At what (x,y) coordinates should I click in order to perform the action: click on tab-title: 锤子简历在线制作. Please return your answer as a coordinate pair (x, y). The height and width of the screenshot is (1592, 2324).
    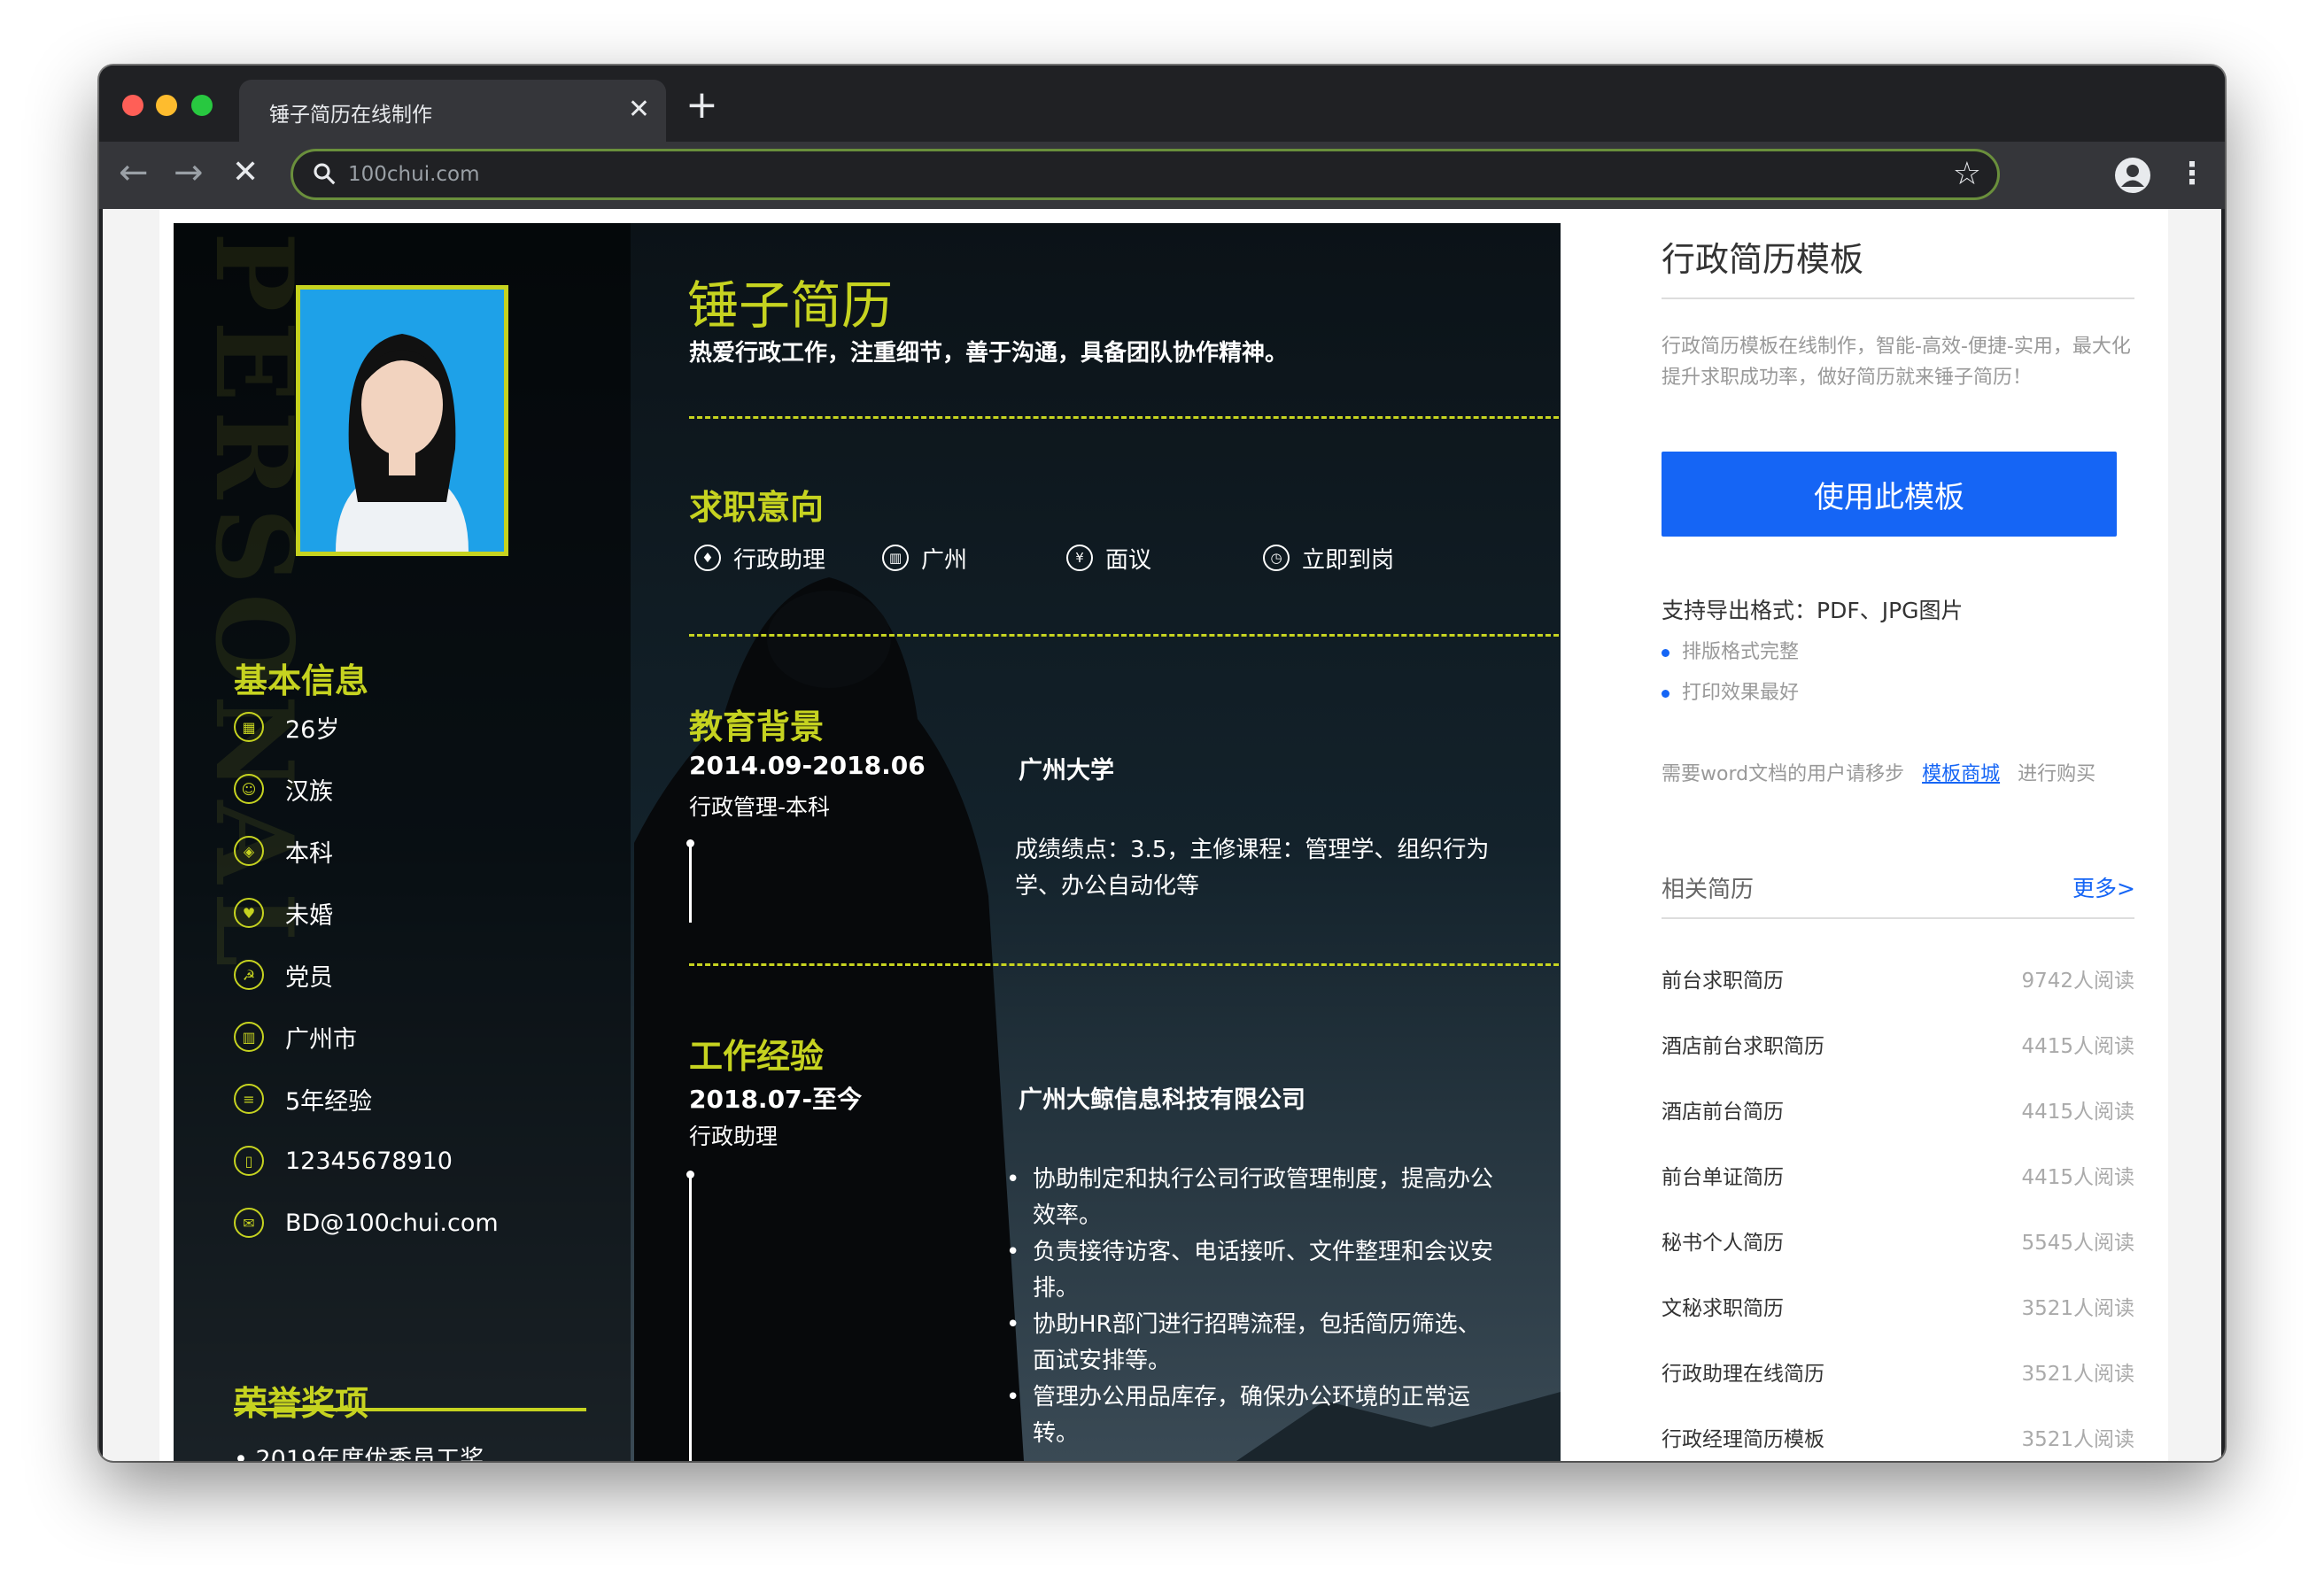
    Looking at the image, I should click on (350, 115).